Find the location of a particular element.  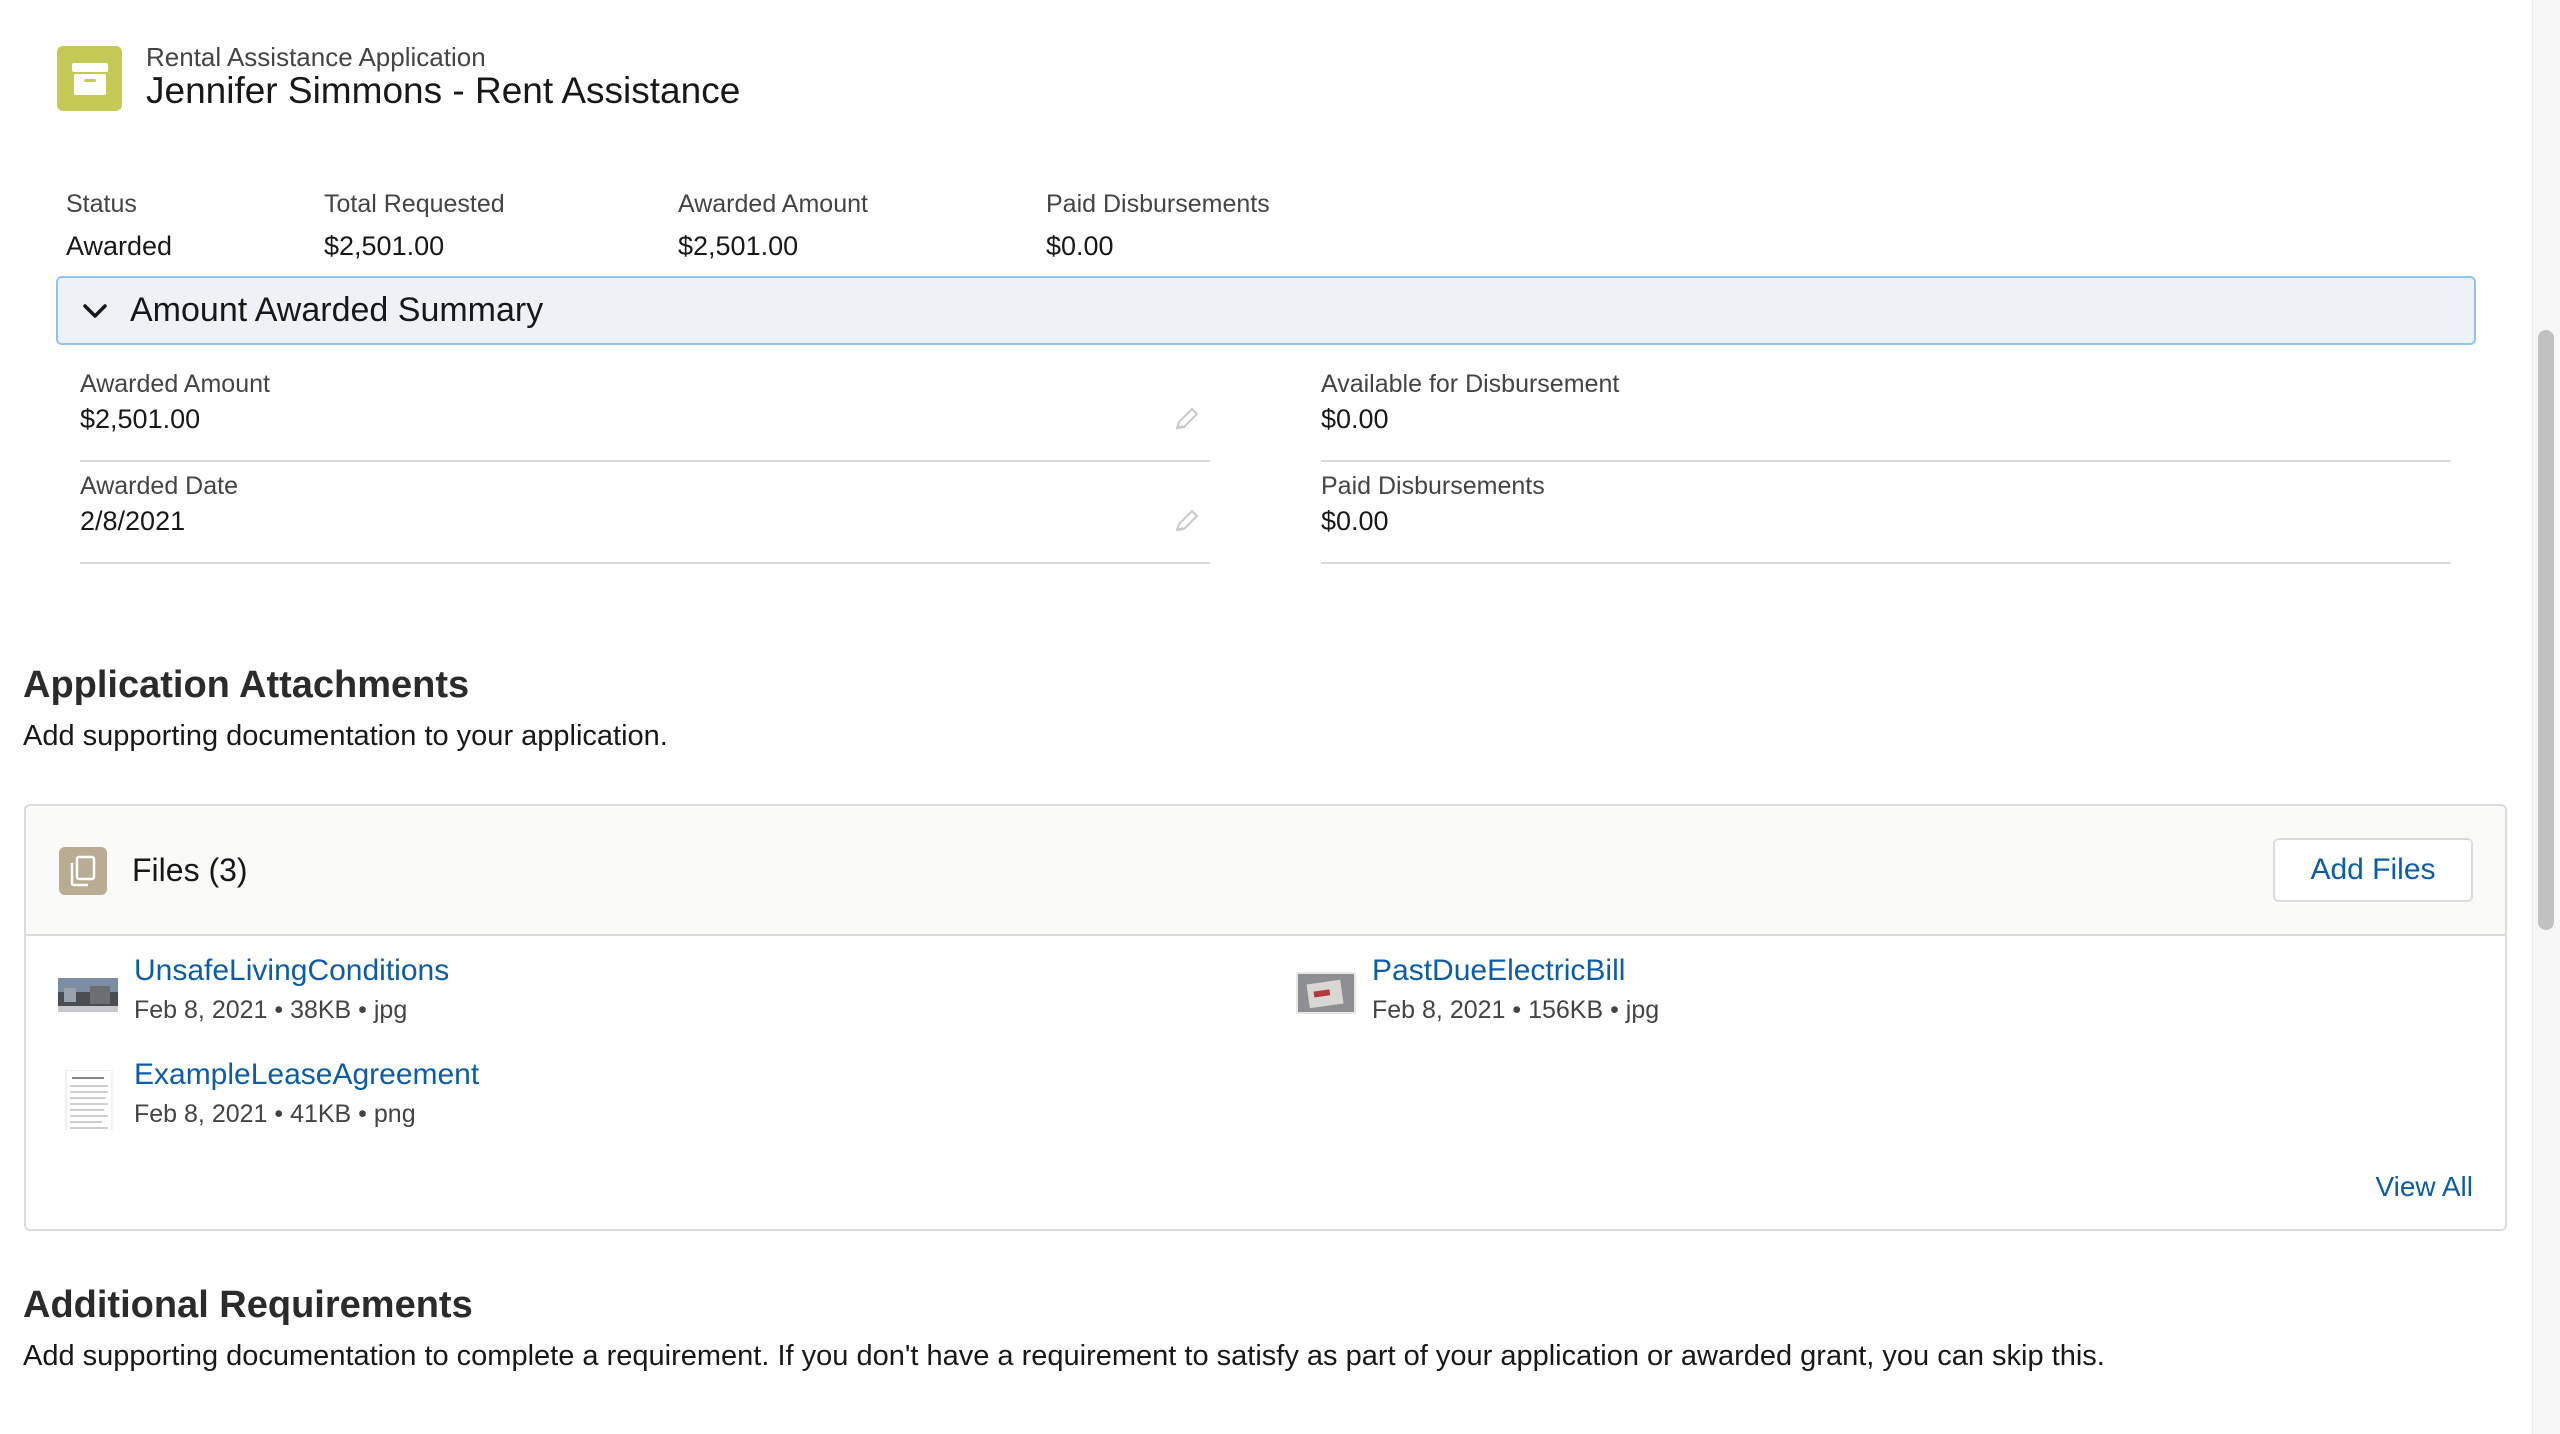

file-meta: Feb 8, 2021 • 156KB • jpg is located at coordinates (1516, 1010).